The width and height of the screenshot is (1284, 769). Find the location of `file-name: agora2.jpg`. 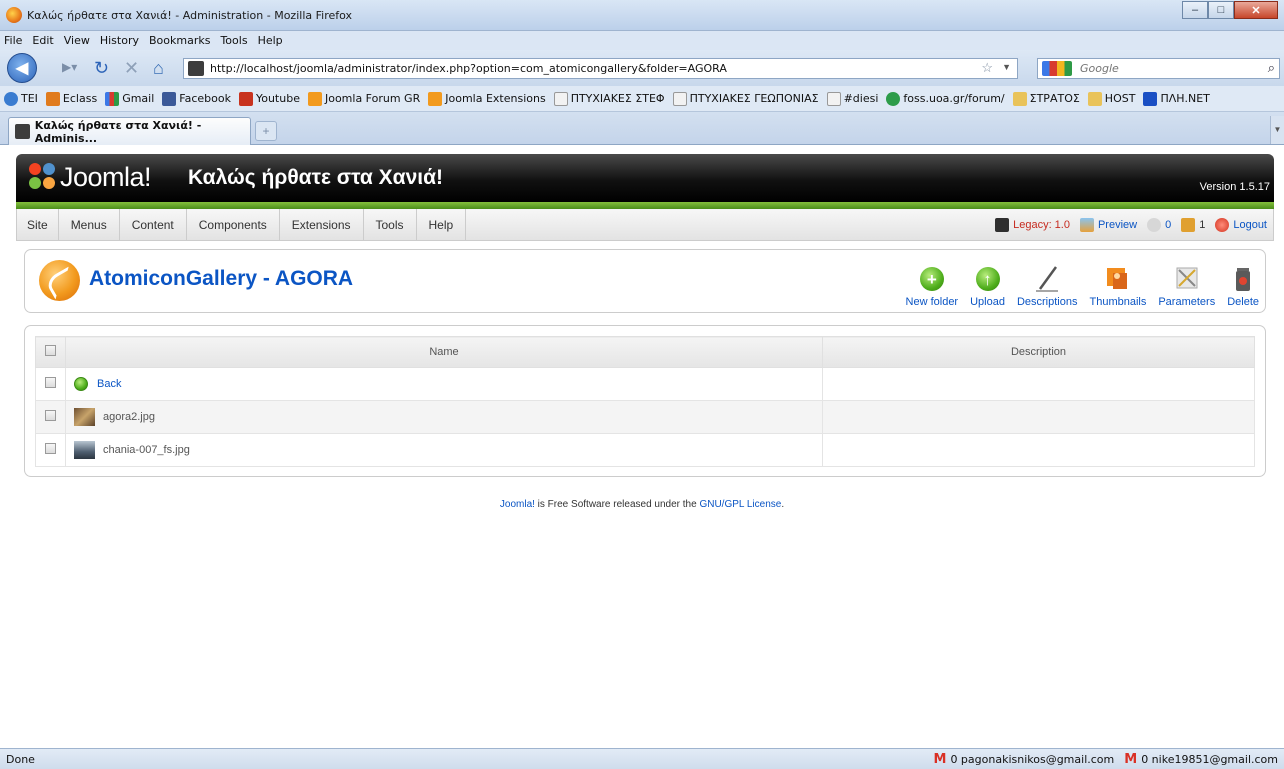

file-name: agora2.jpg is located at coordinates (129, 417).